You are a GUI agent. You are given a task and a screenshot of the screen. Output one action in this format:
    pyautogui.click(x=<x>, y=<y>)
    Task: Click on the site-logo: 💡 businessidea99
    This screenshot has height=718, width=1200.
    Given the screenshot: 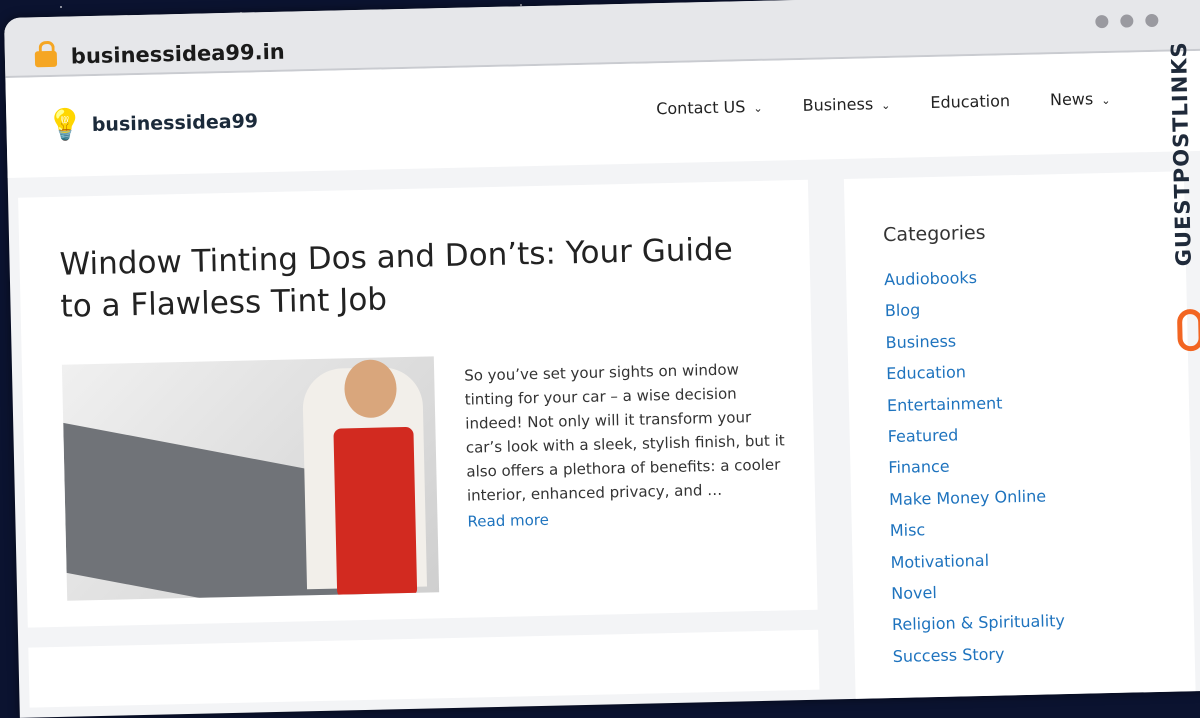 What is the action you would take?
    pyautogui.click(x=152, y=125)
    